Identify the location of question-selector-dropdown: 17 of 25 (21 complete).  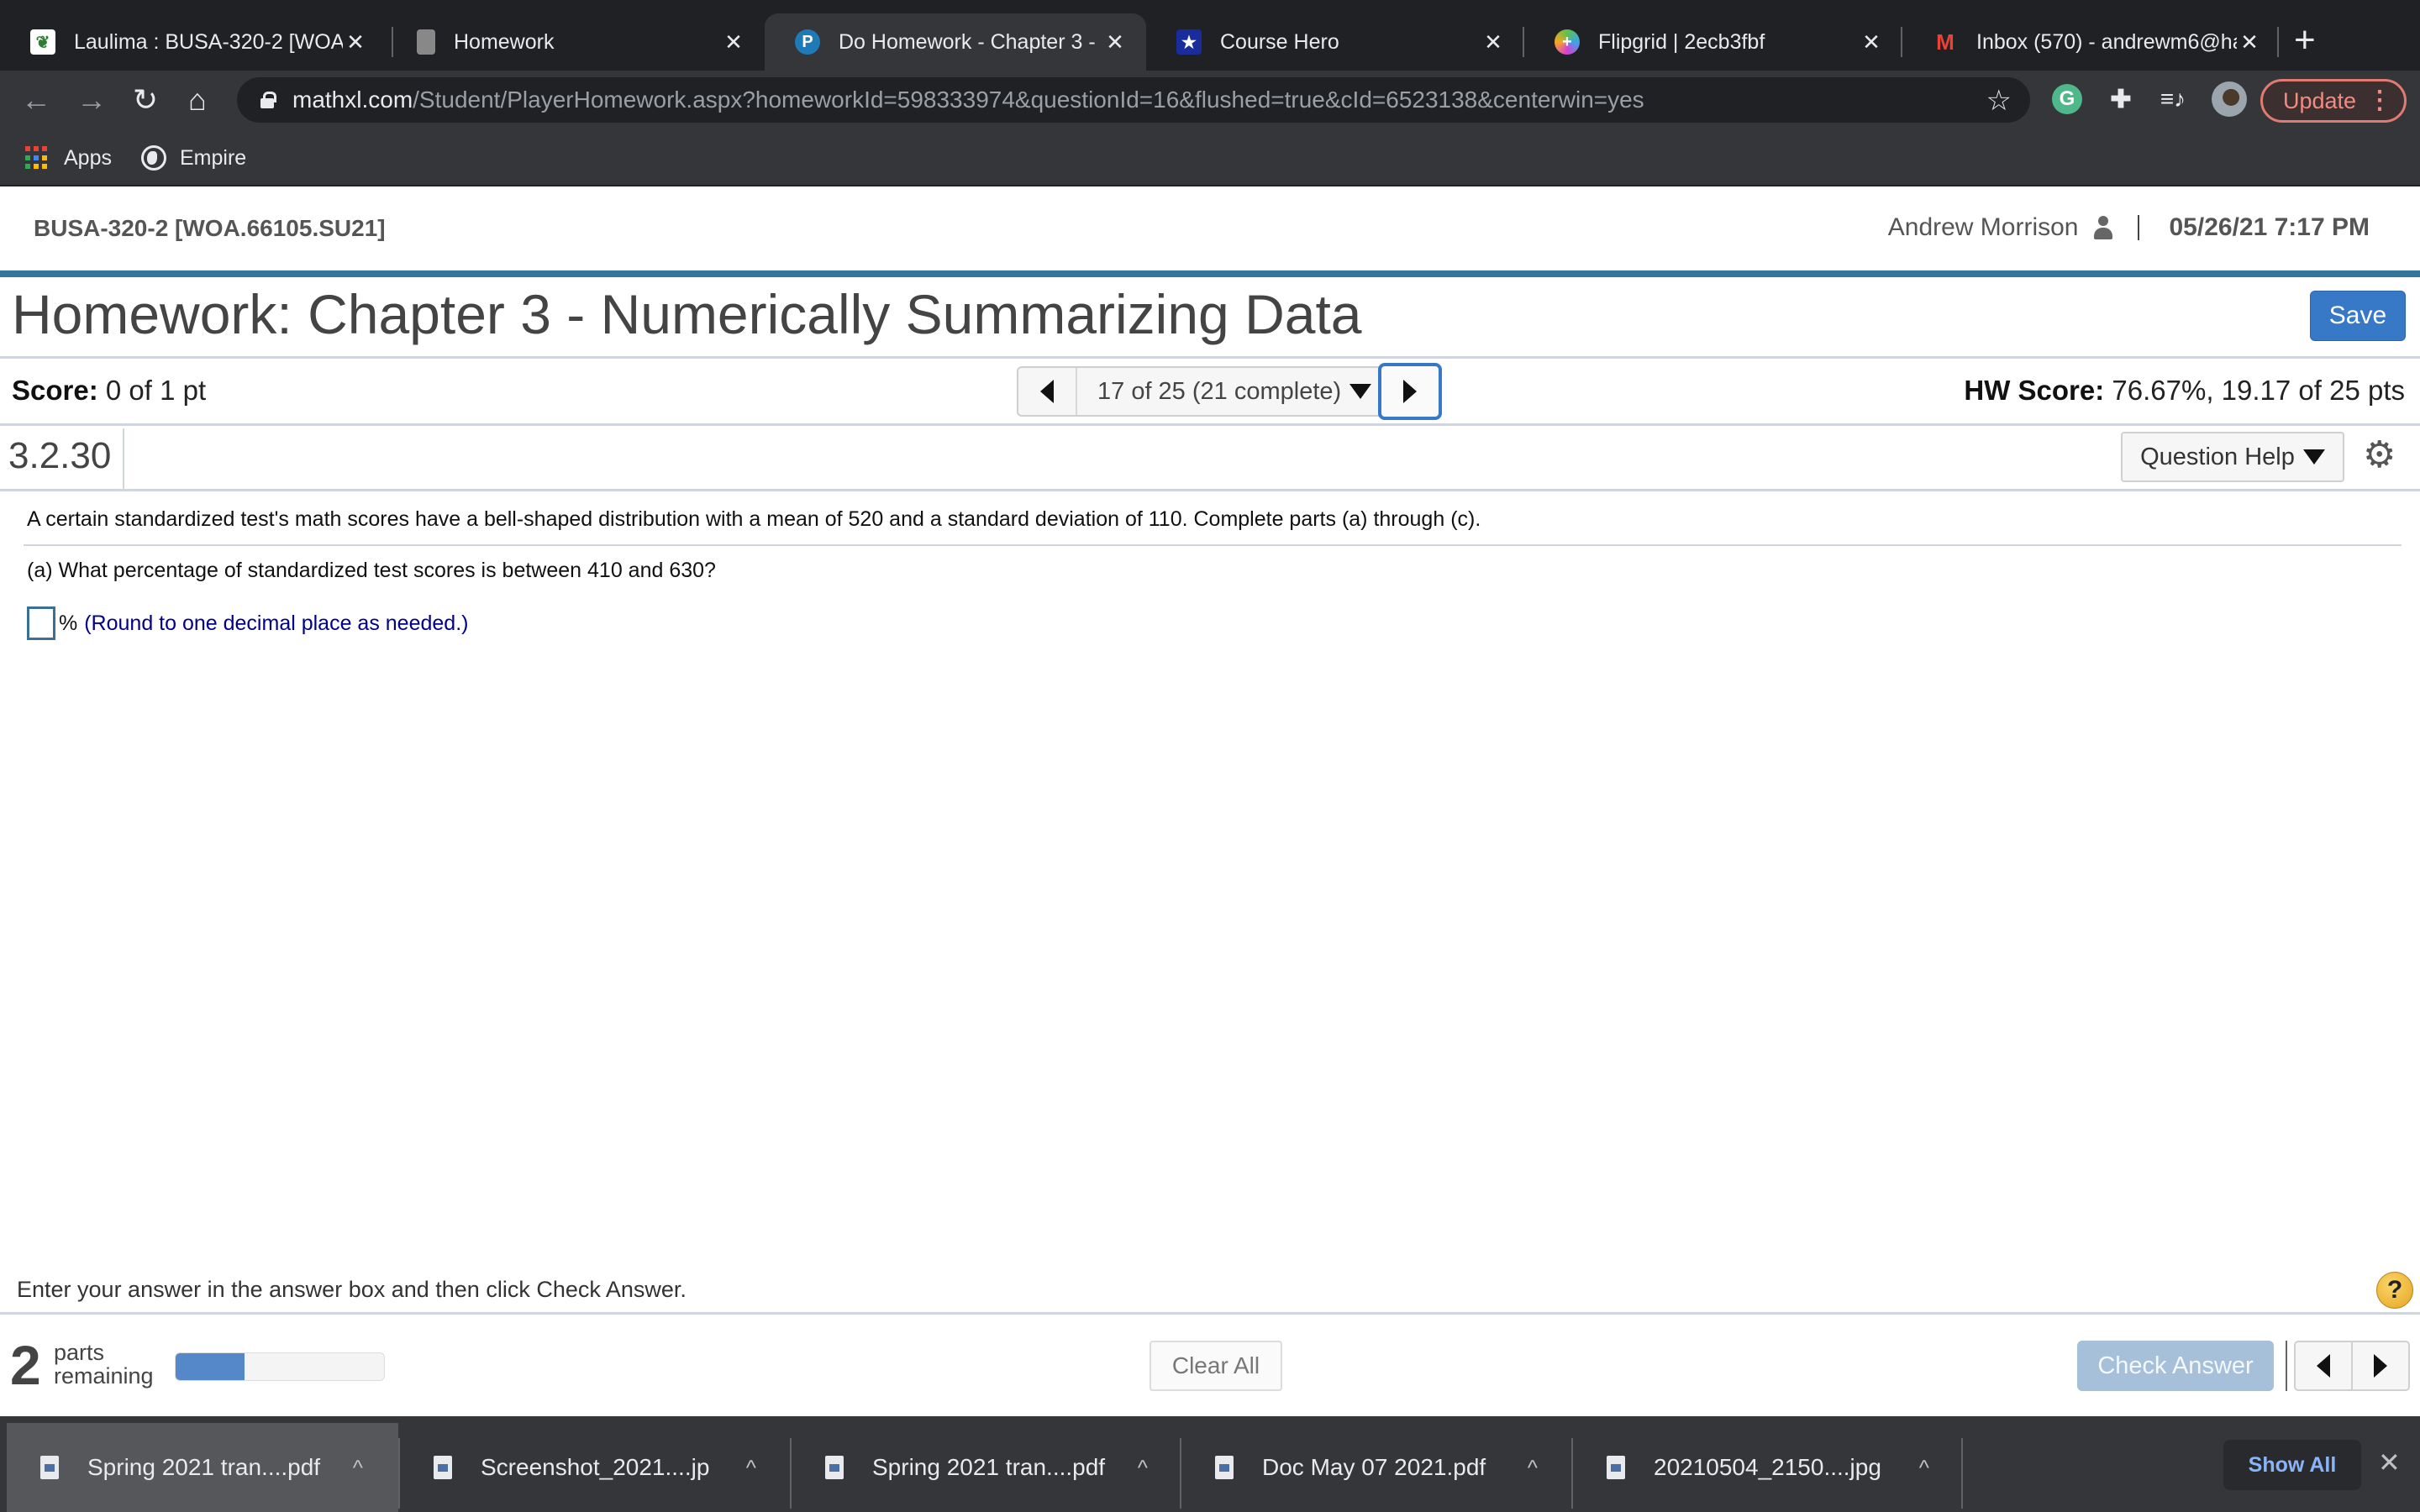
(1231, 391).